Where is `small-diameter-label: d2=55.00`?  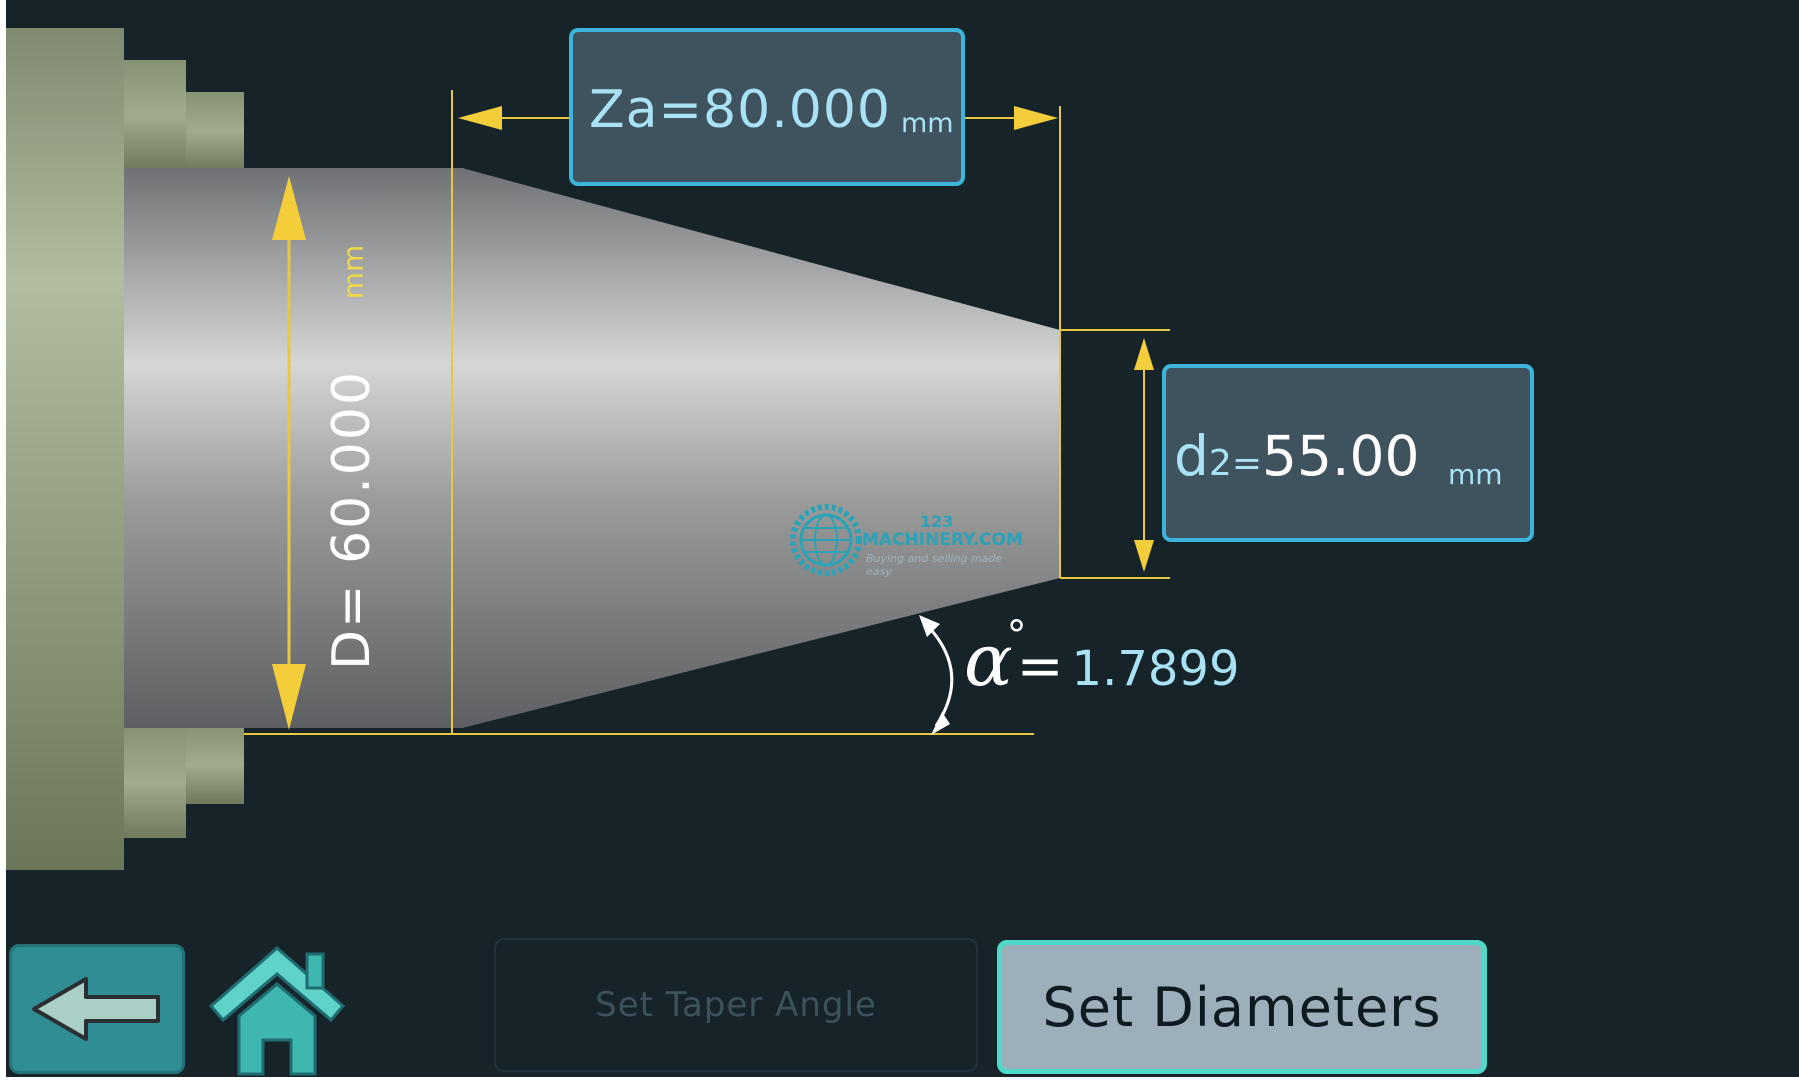
small-diameter-label: d2=55.00 is located at coordinates (1296, 456).